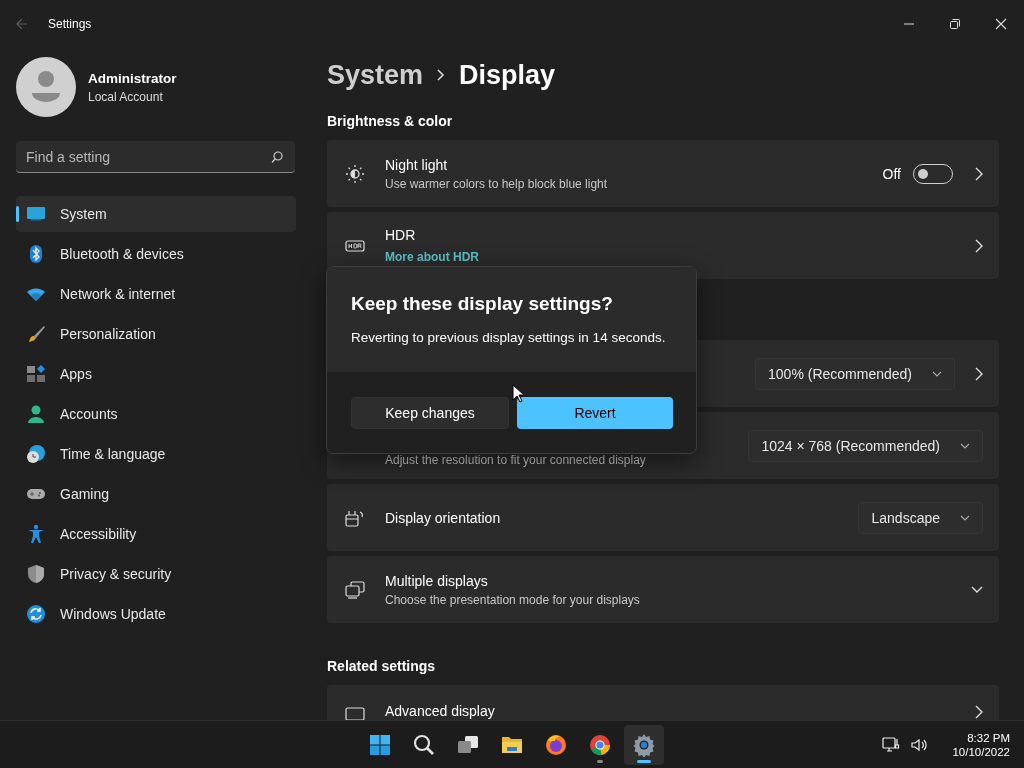  Describe the element at coordinates (507, 75) in the screenshot. I see `breadcrumb-item: Display` at that location.